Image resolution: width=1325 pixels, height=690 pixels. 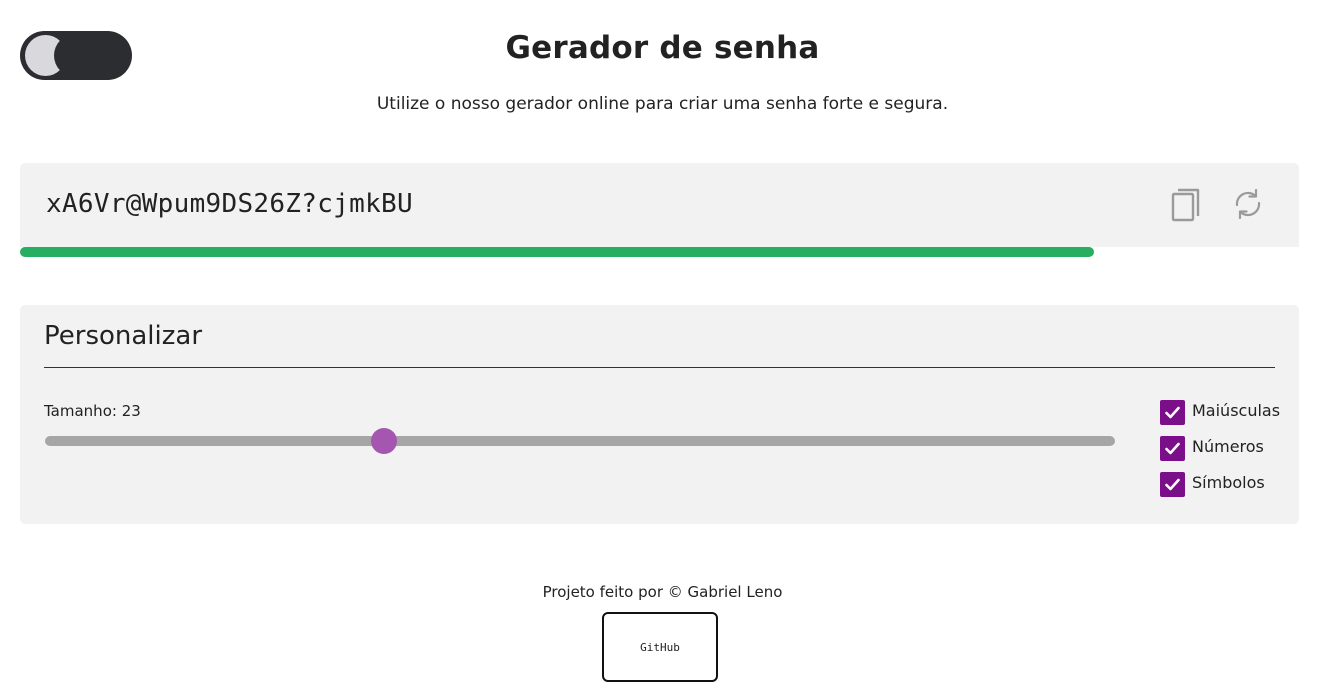 I want to click on refresh-icon, so click(x=1248, y=204).